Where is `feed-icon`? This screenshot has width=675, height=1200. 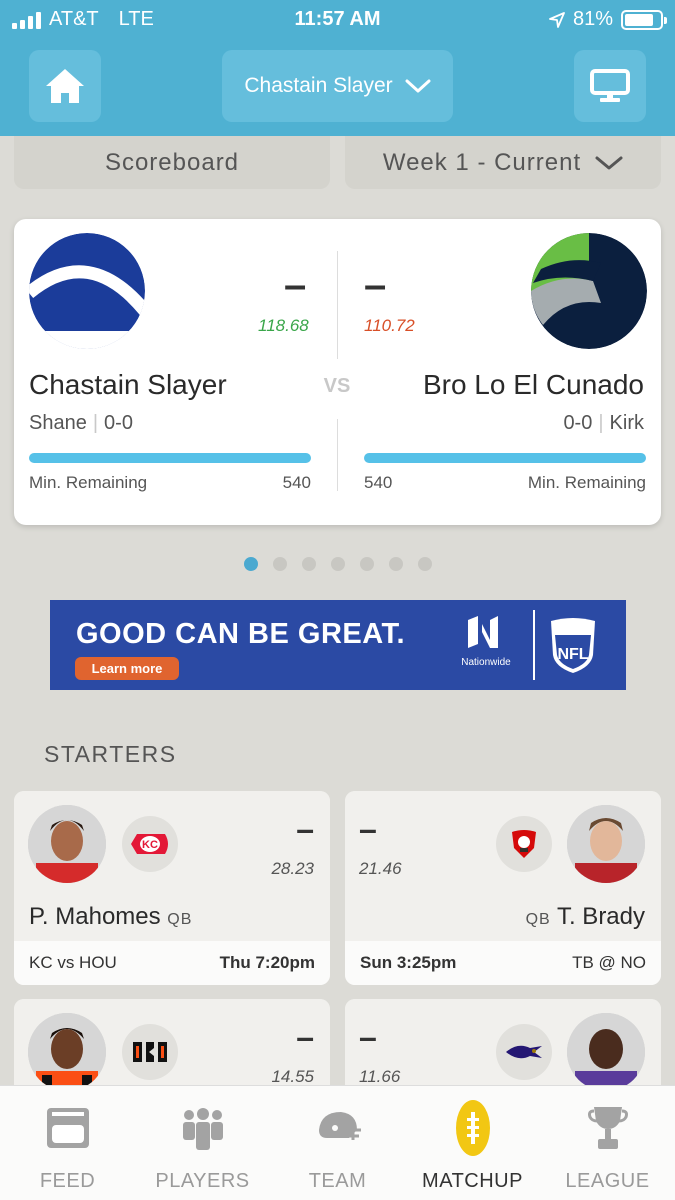 feed-icon is located at coordinates (67, 1128).